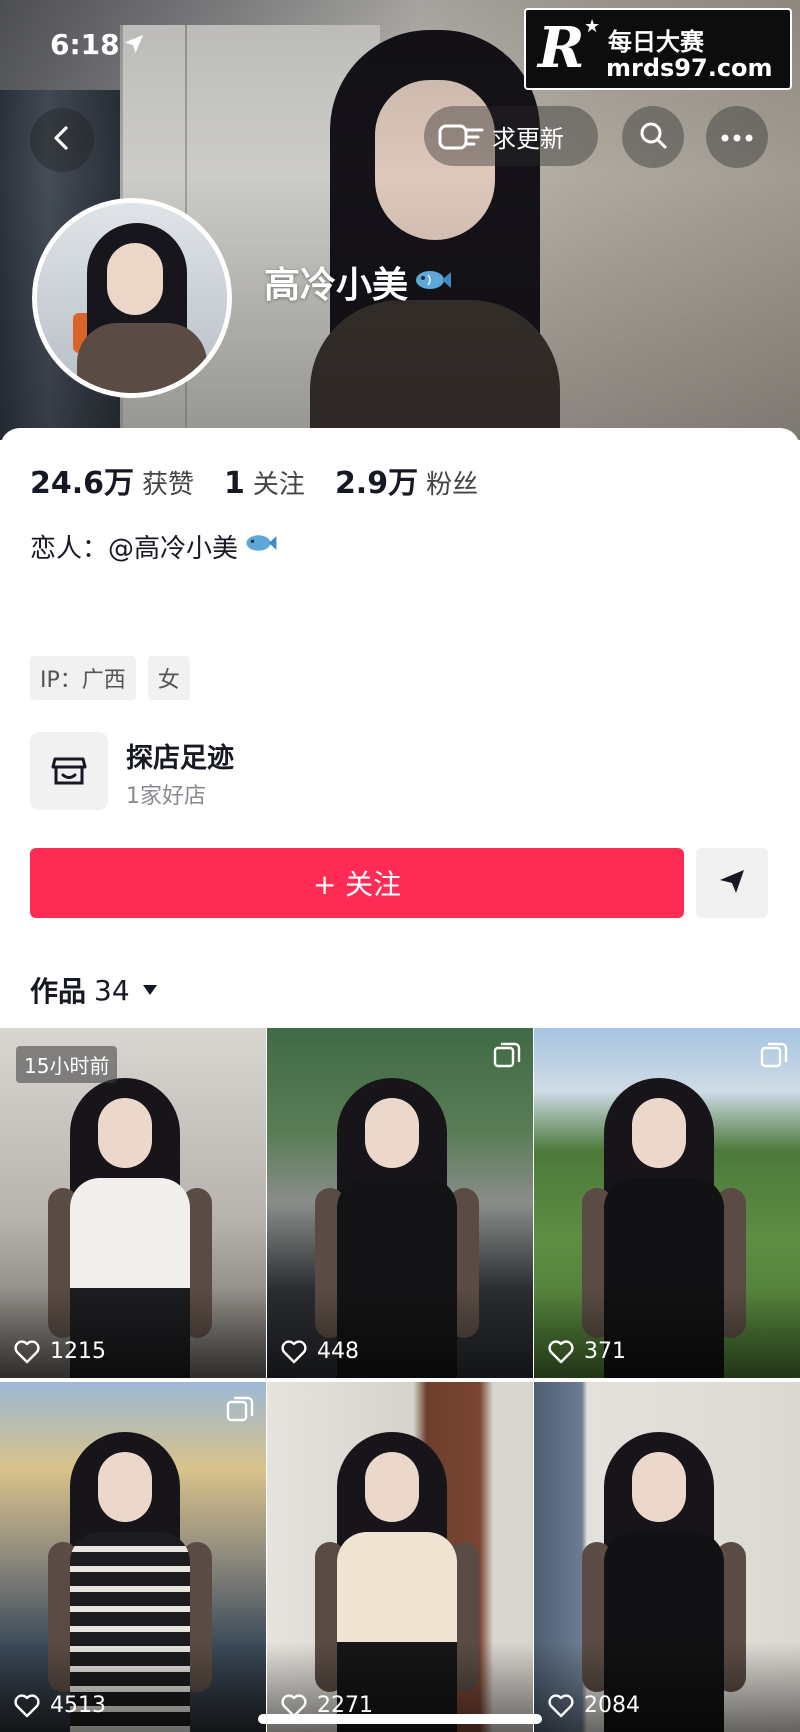 The image size is (800, 1732). Describe the element at coordinates (82, 480) in the screenshot. I see `likes-count: 24.6万` at that location.